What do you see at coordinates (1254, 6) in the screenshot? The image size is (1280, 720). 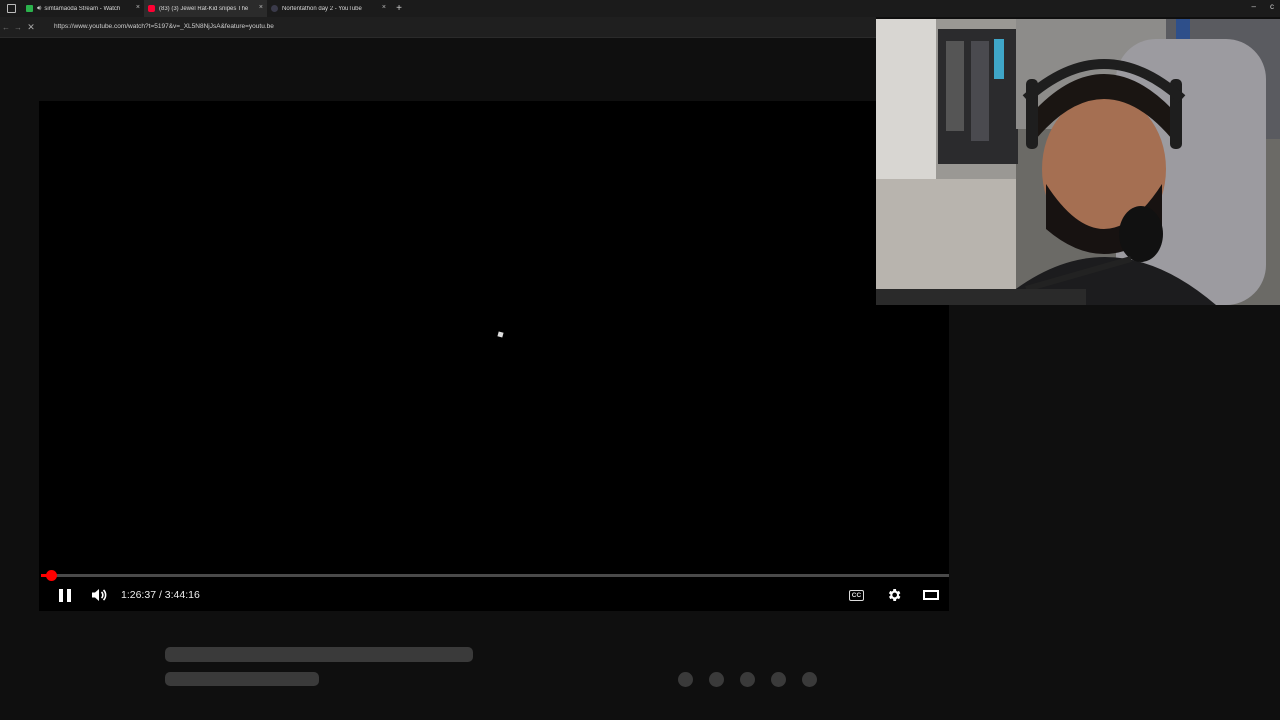 I see `minimize-icon: –` at bounding box center [1254, 6].